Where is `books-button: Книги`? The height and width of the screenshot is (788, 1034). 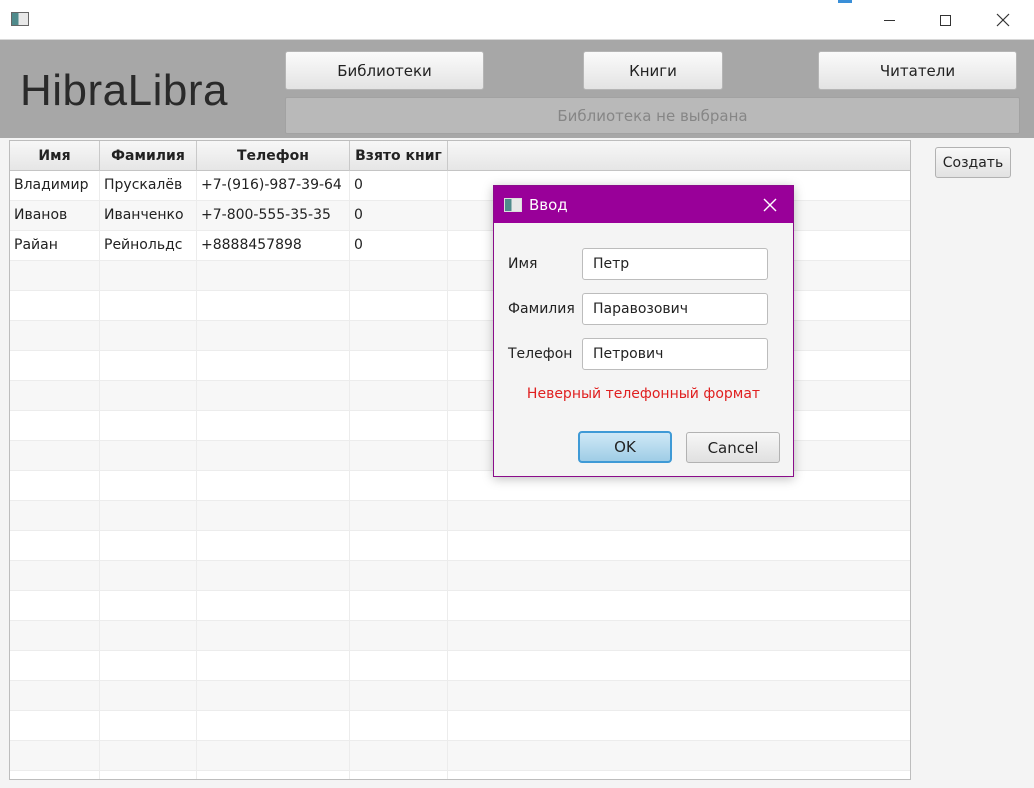 books-button: Книги is located at coordinates (653, 70).